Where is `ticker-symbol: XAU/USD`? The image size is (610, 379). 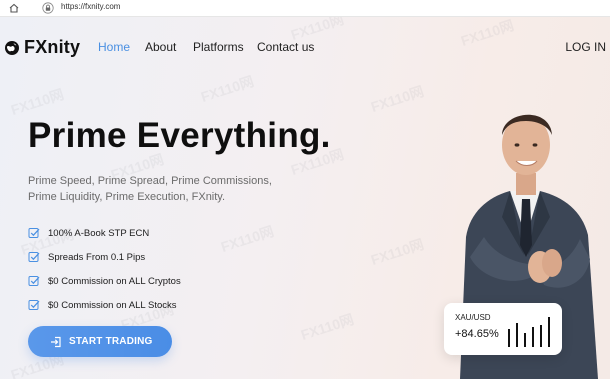
ticker-symbol: XAU/USD is located at coordinates (473, 317).